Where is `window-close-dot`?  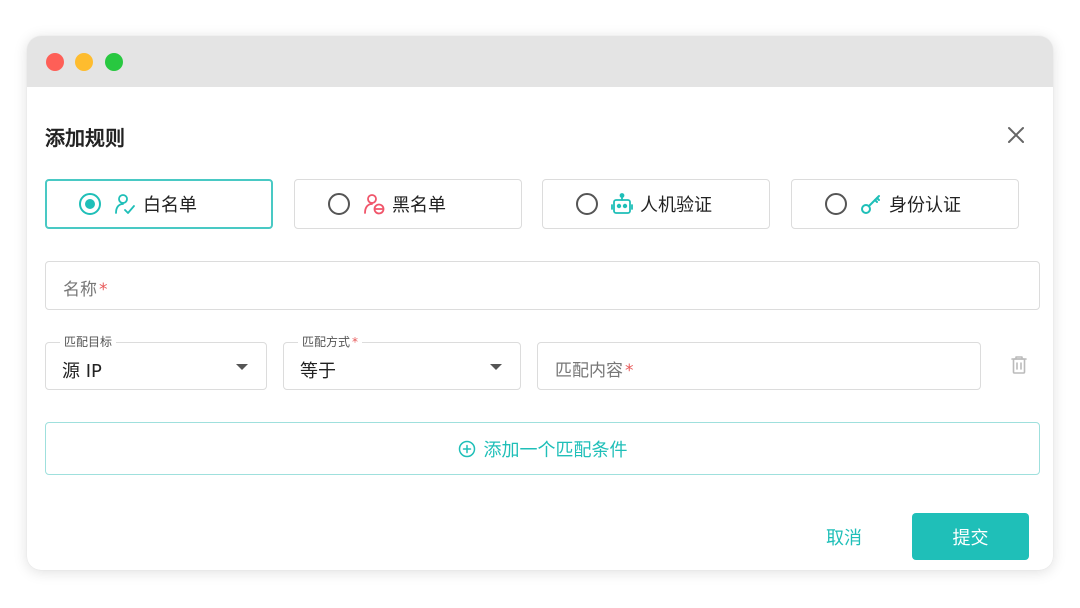
window-close-dot is located at coordinates (55, 62).